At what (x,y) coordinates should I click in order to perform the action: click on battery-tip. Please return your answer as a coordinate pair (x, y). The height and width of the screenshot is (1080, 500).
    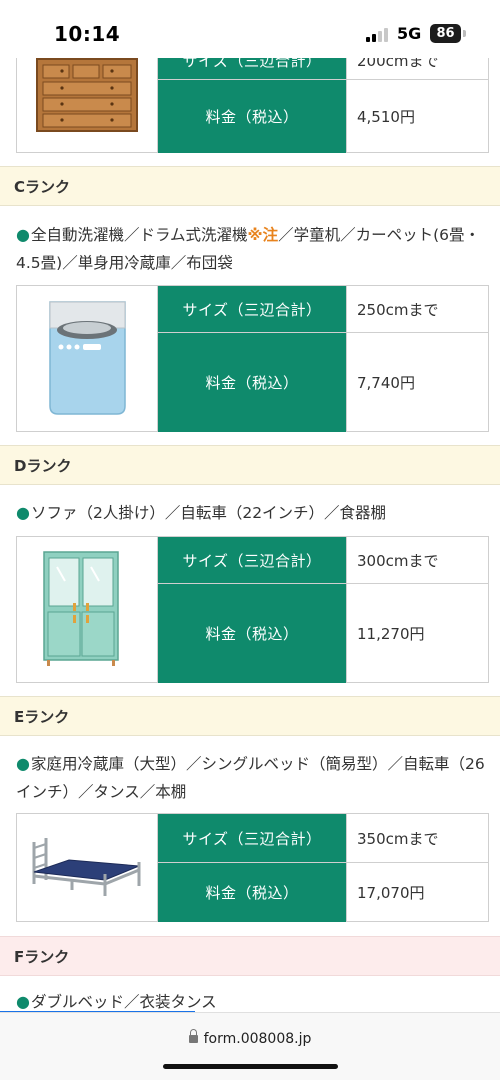
    Looking at the image, I should click on (464, 33).